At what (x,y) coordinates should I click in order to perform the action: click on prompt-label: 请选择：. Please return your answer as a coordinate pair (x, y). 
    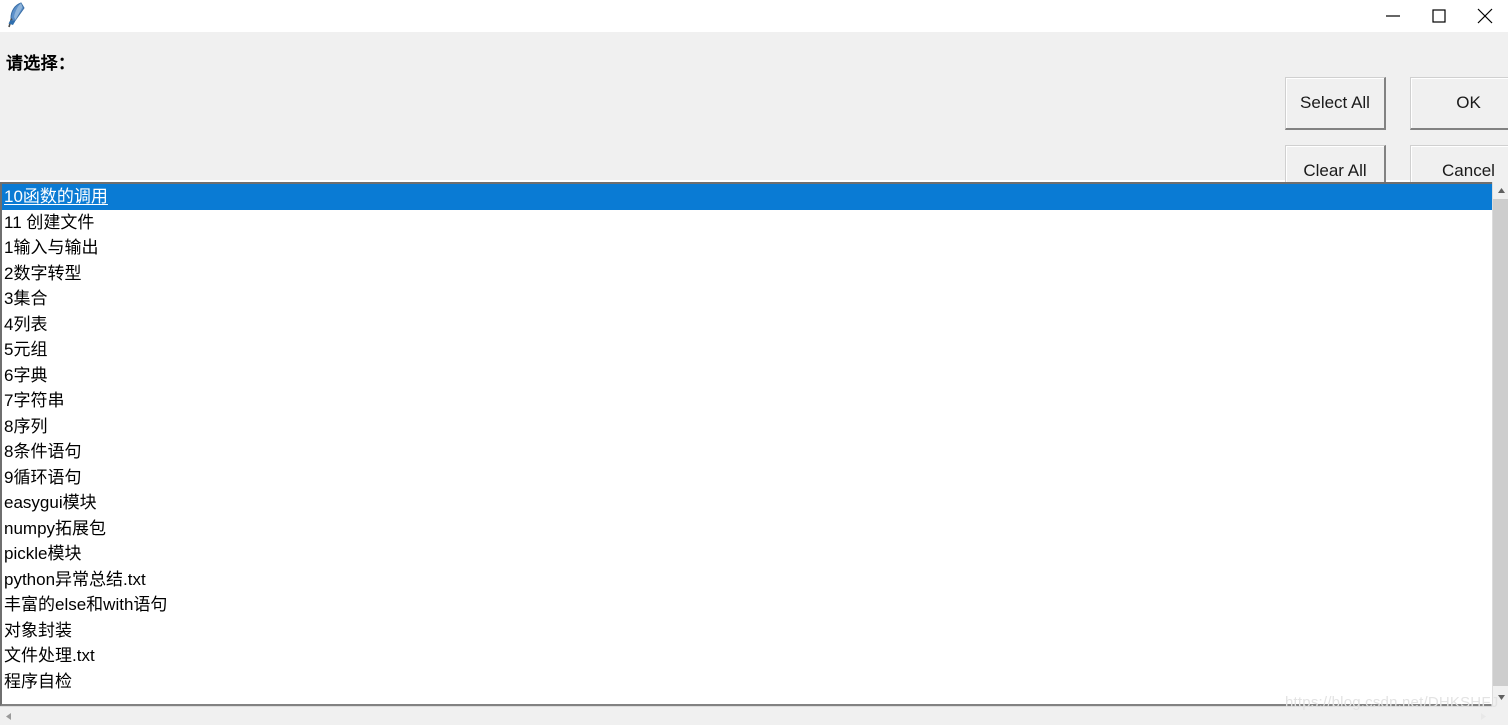
    Looking at the image, I should click on (41, 63).